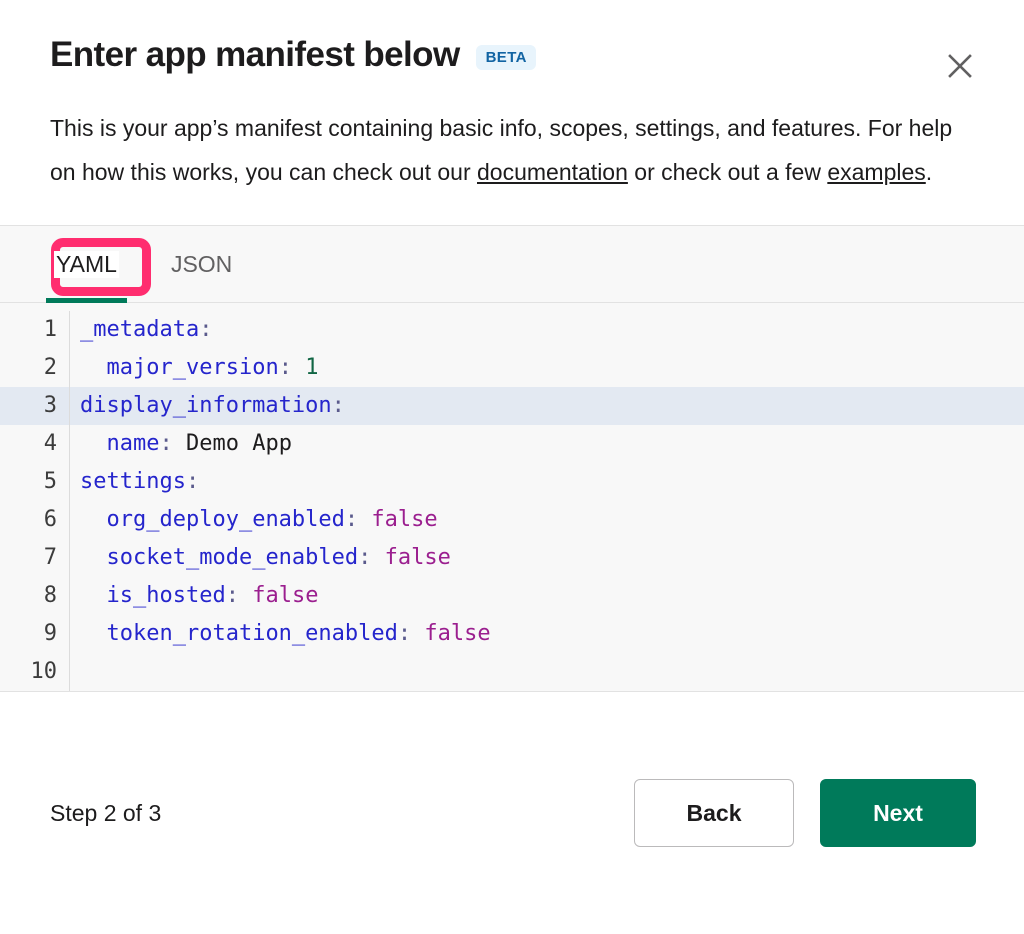 The width and height of the screenshot is (1024, 934). I want to click on code-line-text: is_hosted: false, so click(547, 596).